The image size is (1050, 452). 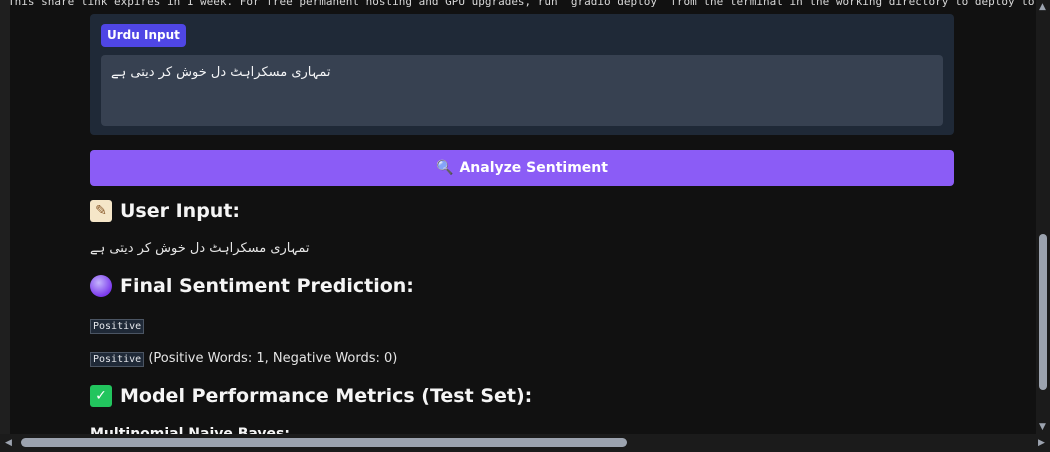 I want to click on magnifier-icon: 🔍, so click(x=445, y=168).